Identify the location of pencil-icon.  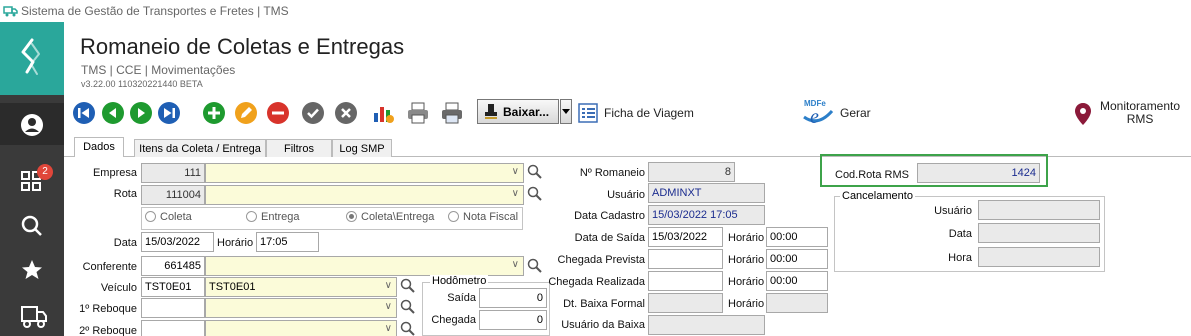
(246, 113).